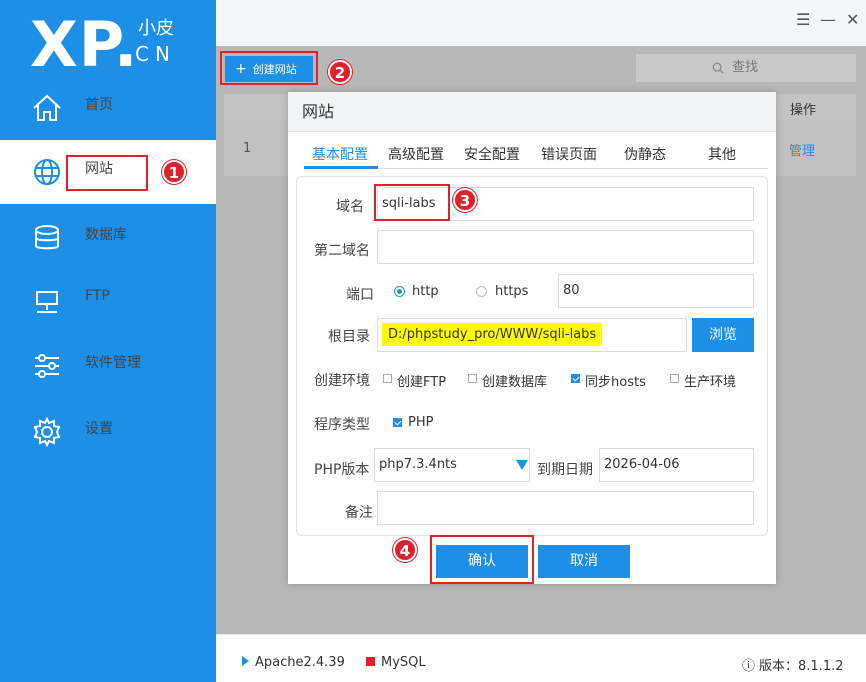 The height and width of the screenshot is (682, 866). Describe the element at coordinates (481, 291) in the screenshot. I see `https-radio` at that location.